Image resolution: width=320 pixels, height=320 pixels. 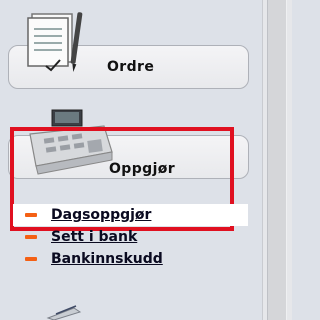 I want to click on document-pen-icon, so click(x=55, y=42).